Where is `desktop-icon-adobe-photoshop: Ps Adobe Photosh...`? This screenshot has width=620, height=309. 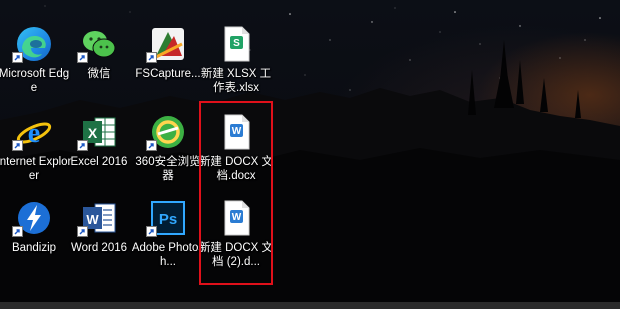
desktop-icon-adobe-photoshop: Ps Adobe Photosh... is located at coordinates (168, 239).